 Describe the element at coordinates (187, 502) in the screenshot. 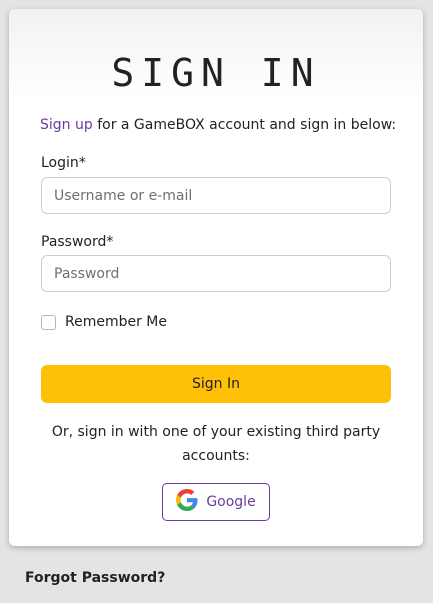

I see `google-icon` at that location.